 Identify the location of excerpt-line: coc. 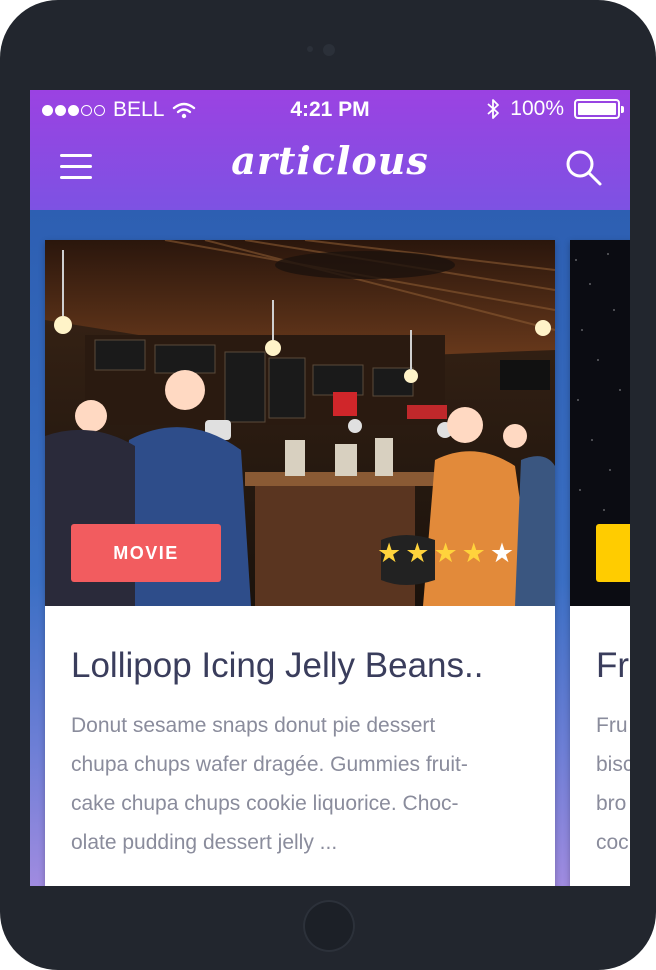
(612, 842).